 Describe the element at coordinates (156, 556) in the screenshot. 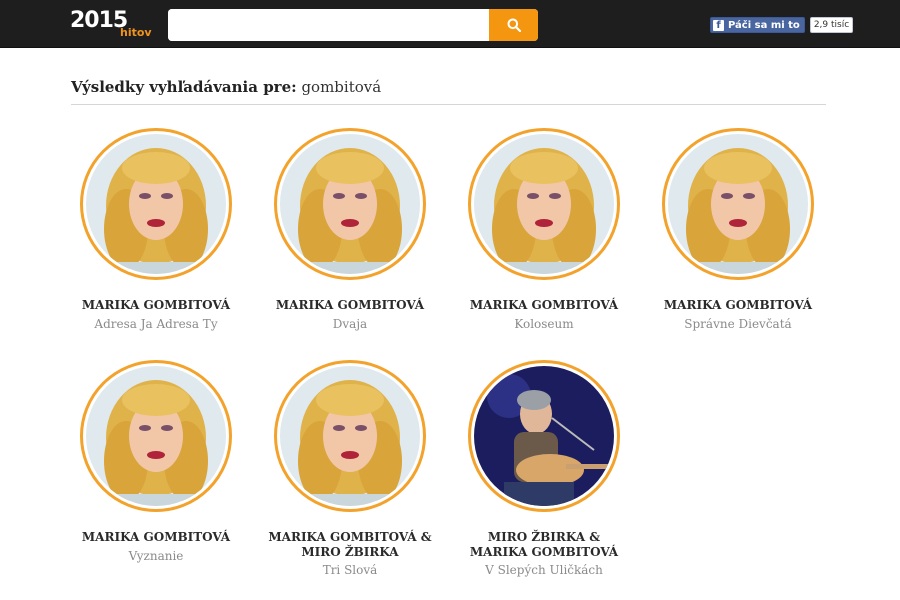

I see `song-title: Vyznanie` at that location.